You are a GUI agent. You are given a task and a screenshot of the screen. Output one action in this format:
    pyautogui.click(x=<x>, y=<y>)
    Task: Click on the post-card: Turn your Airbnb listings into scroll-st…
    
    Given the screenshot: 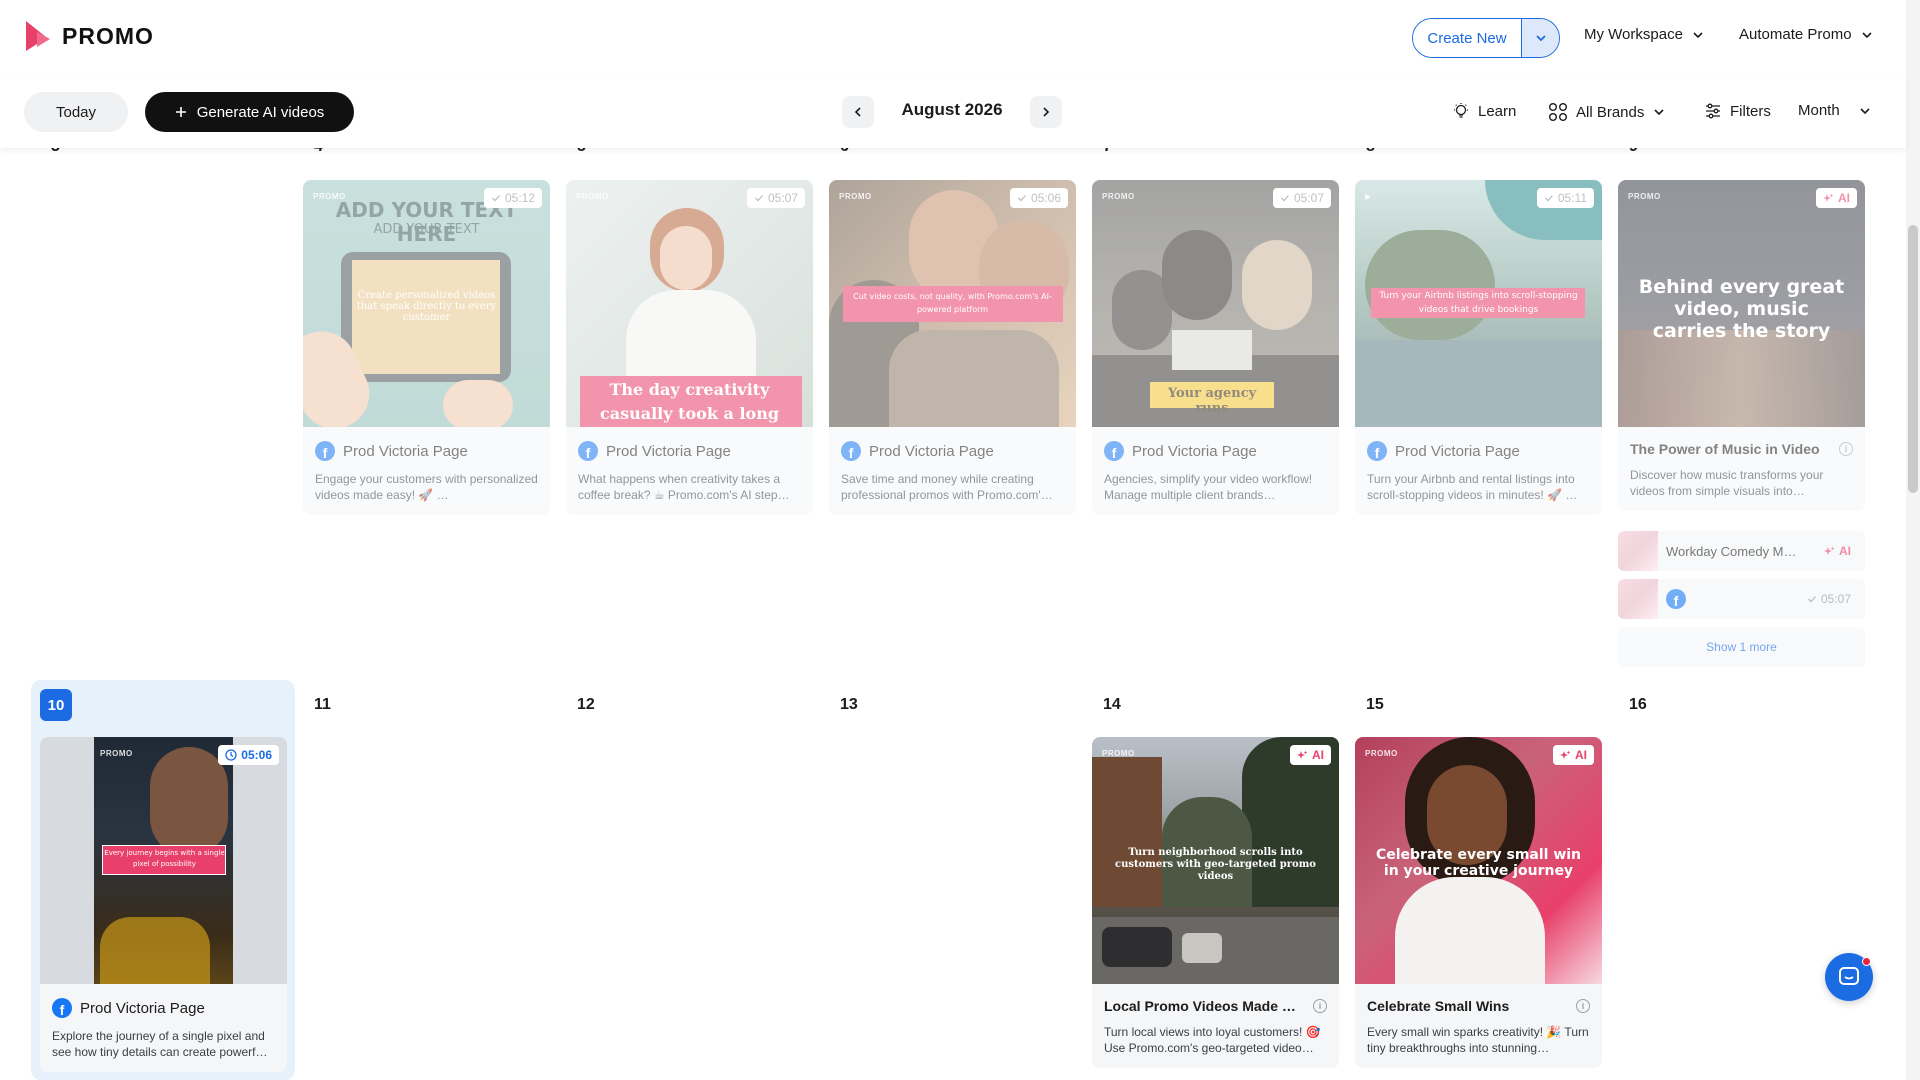 What is the action you would take?
    pyautogui.click(x=1478, y=347)
    